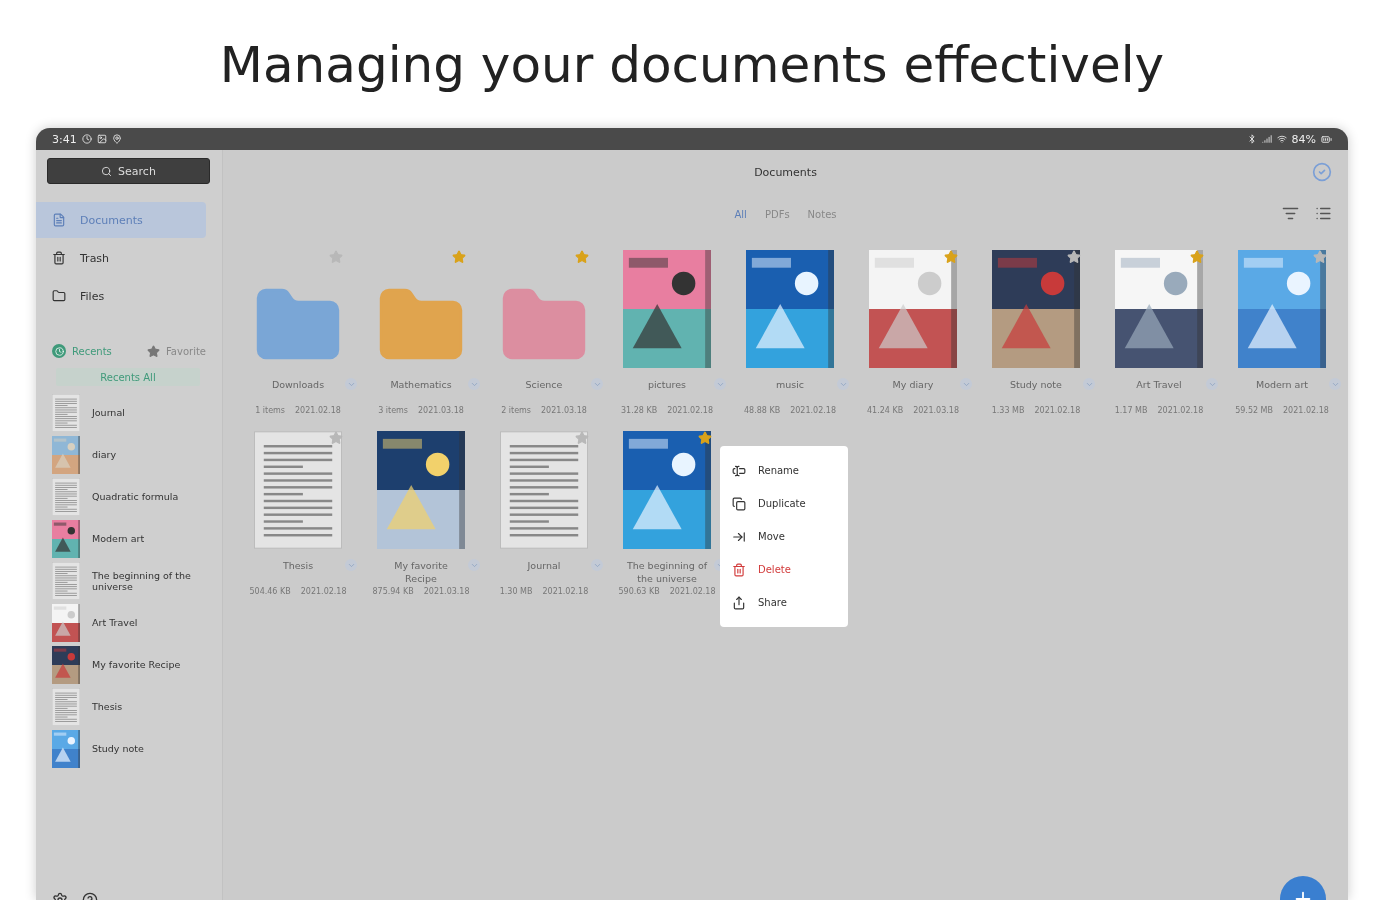 The image size is (1384, 900). Describe the element at coordinates (298, 385) in the screenshot. I see `item-name: Downloads` at that location.